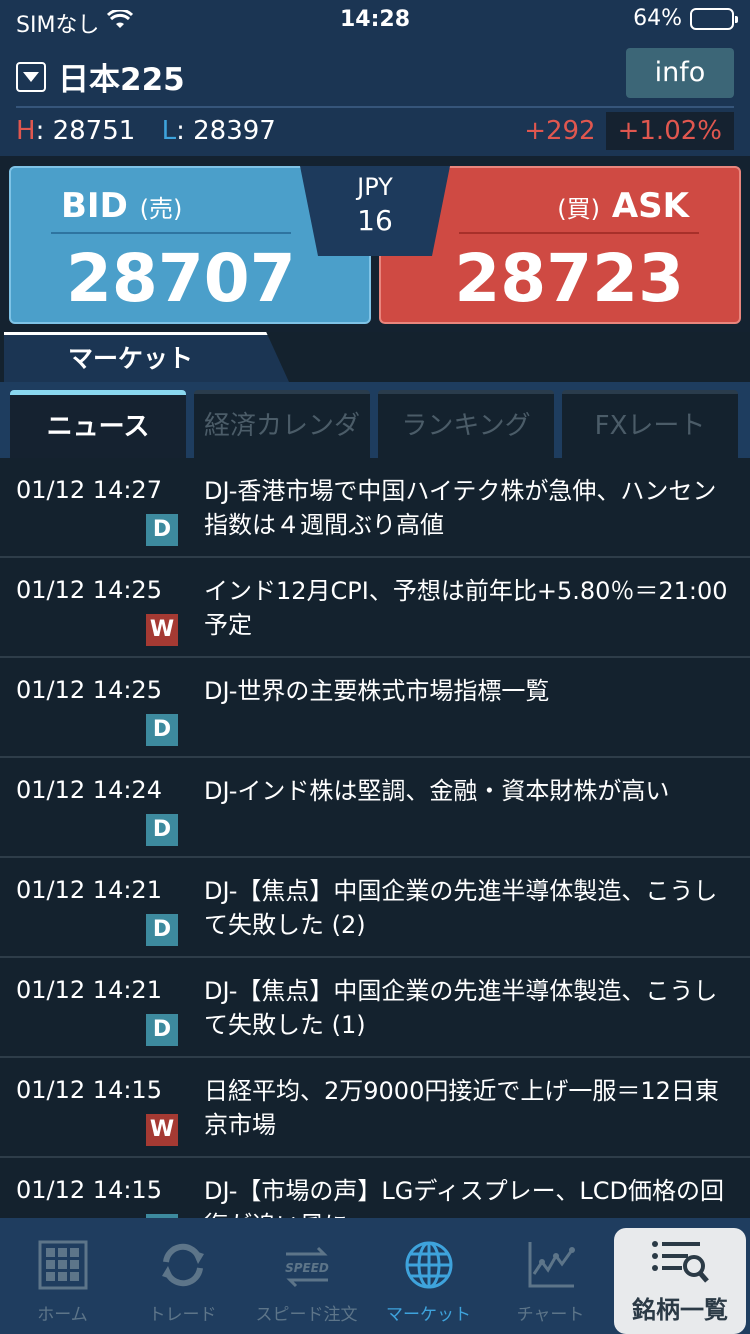 The width and height of the screenshot is (750, 1334). What do you see at coordinates (161, 209) in the screenshot?
I see `bid-sub-label: (売)` at bounding box center [161, 209].